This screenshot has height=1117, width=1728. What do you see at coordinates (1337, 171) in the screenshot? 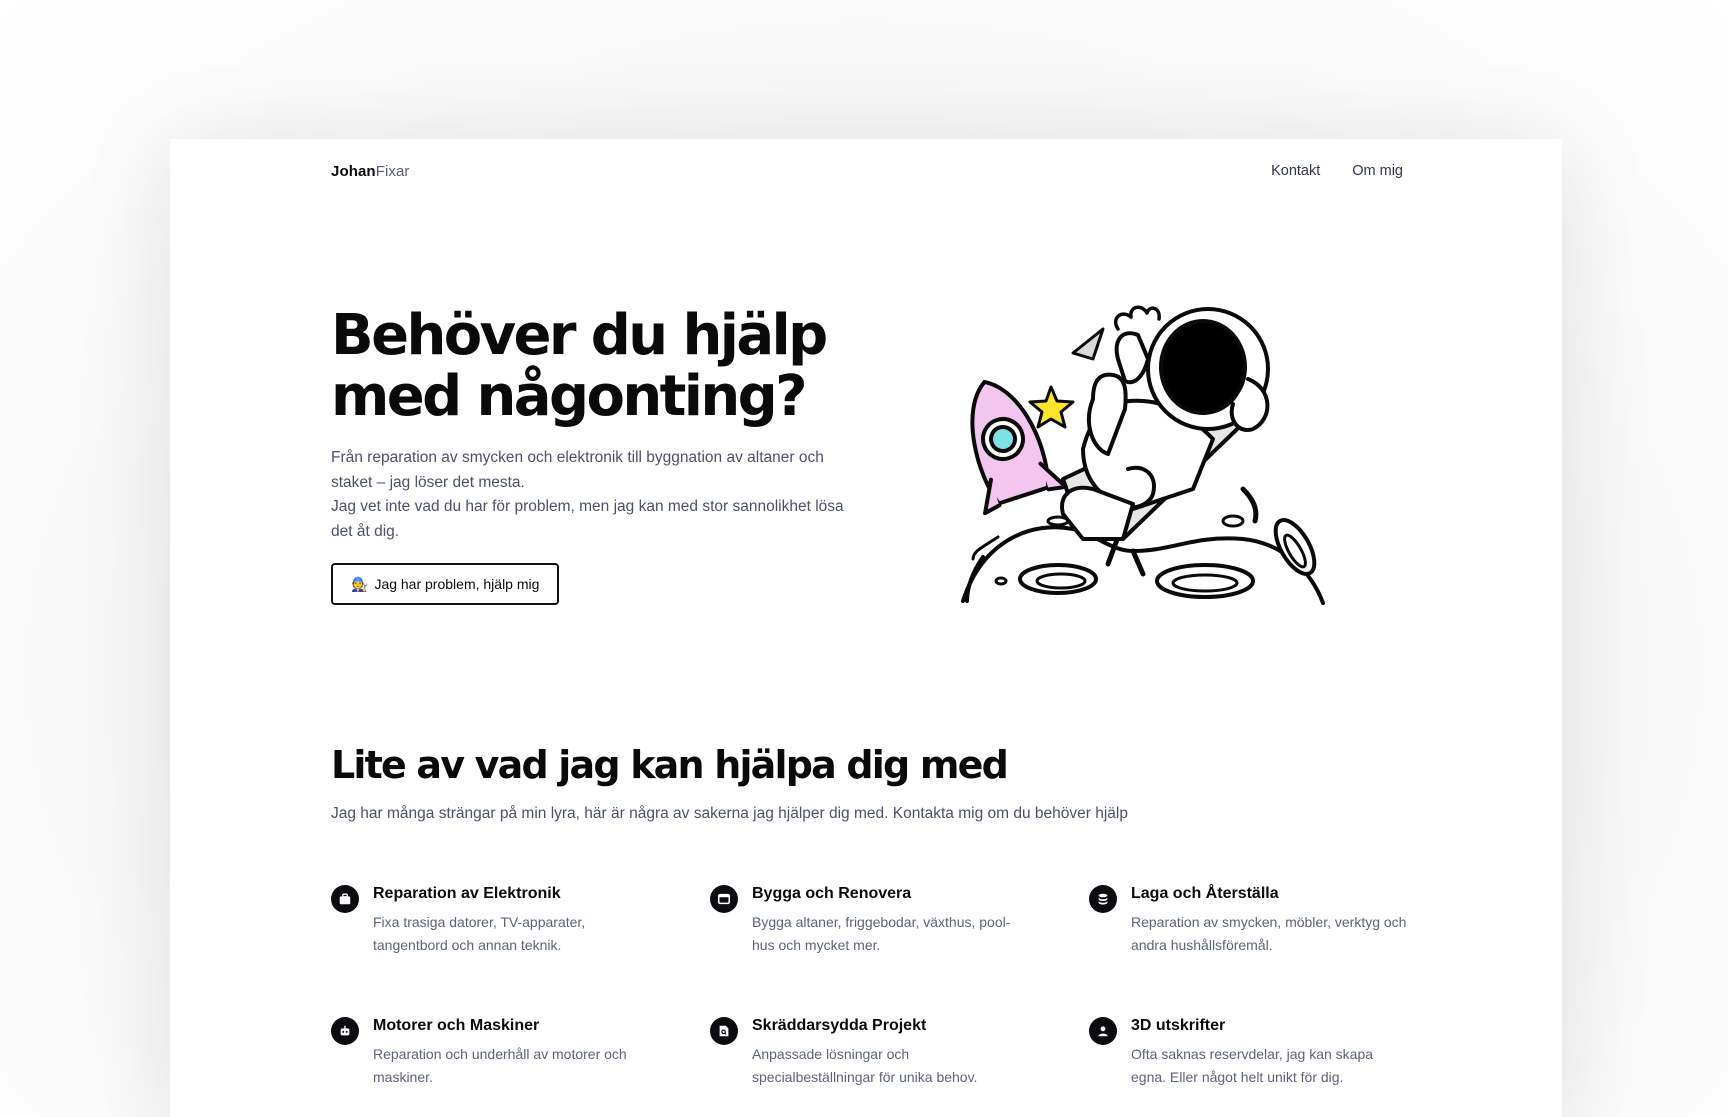
I see `main-nav: Kontakt Om mig` at bounding box center [1337, 171].